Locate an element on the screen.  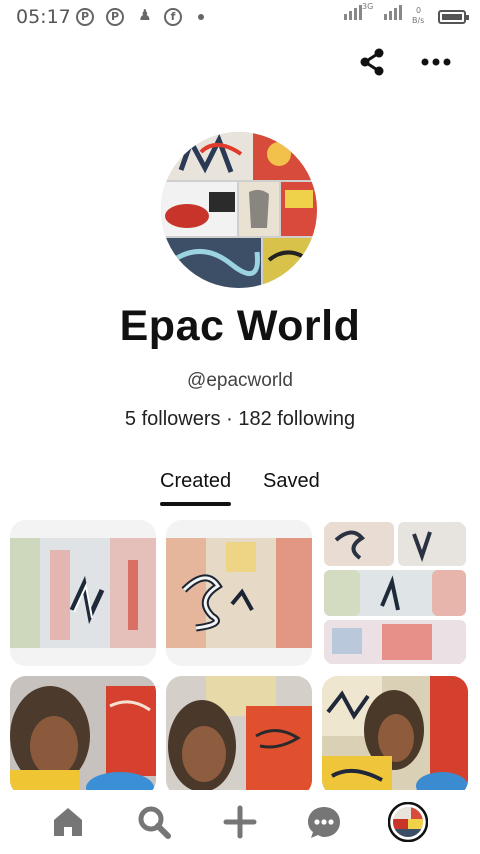
network-type: 3G is located at coordinates (368, 6).